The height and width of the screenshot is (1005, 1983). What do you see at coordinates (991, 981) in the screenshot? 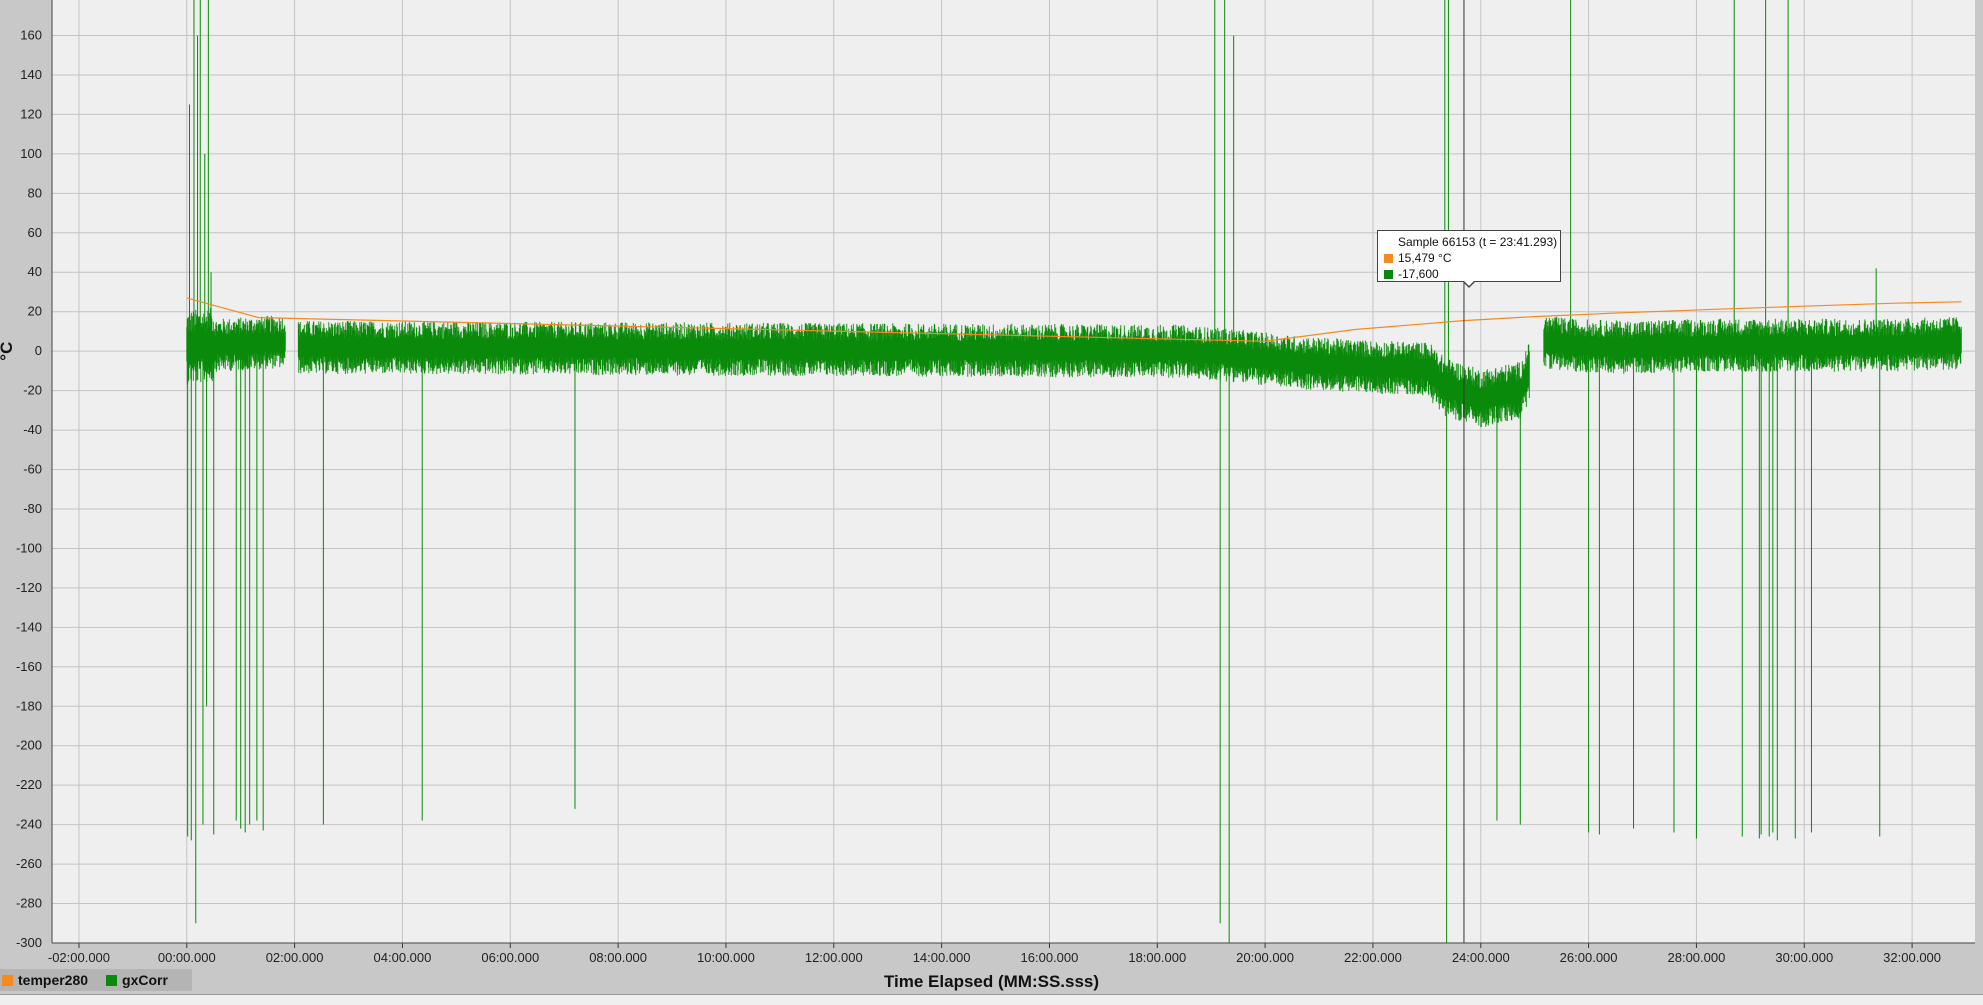
I see `x-axis-title: Time Elapsed (MM:SS.sss)` at bounding box center [991, 981].